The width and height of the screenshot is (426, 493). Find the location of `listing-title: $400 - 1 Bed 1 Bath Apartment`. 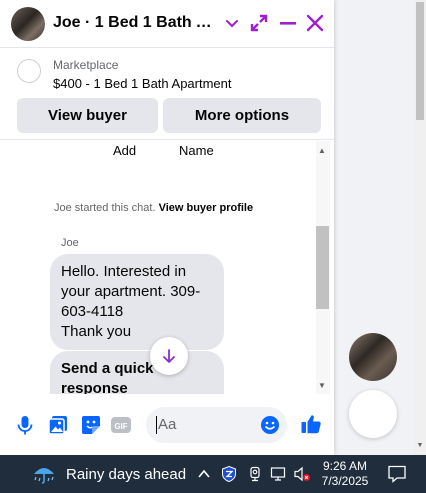

listing-title: $400 - 1 Bed 1 Bath Apartment is located at coordinates (142, 83).